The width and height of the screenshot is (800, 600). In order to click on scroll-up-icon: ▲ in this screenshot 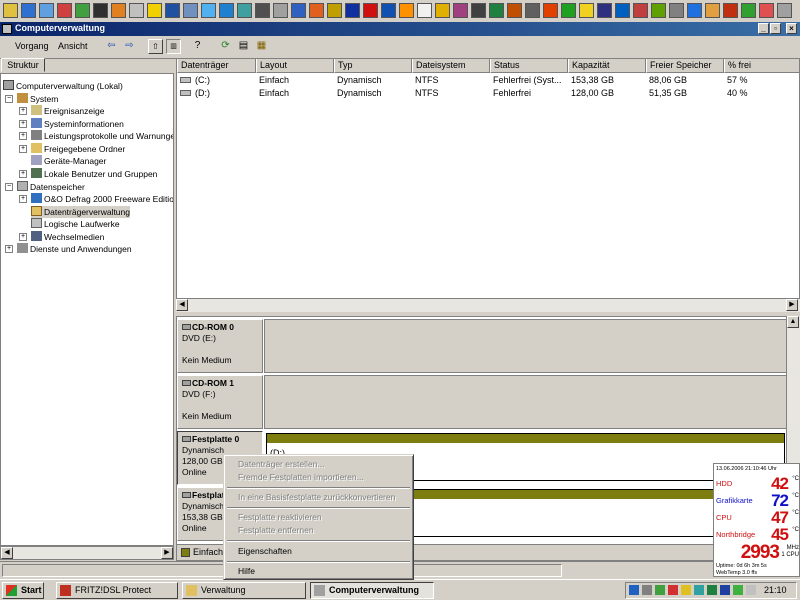, I will do `click(793, 322)`.